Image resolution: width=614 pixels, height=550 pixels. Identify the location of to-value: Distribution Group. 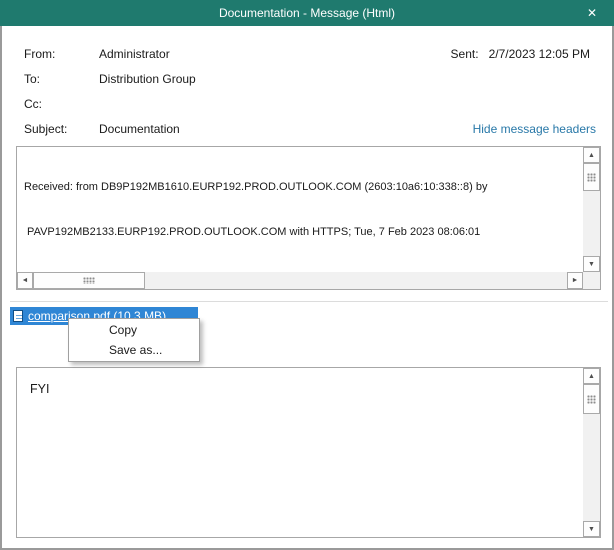
(147, 79).